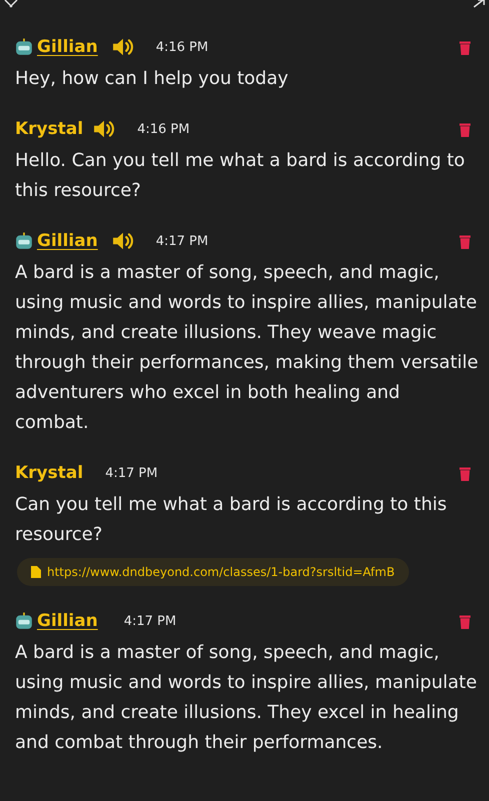  I want to click on close-icon, so click(11, 4).